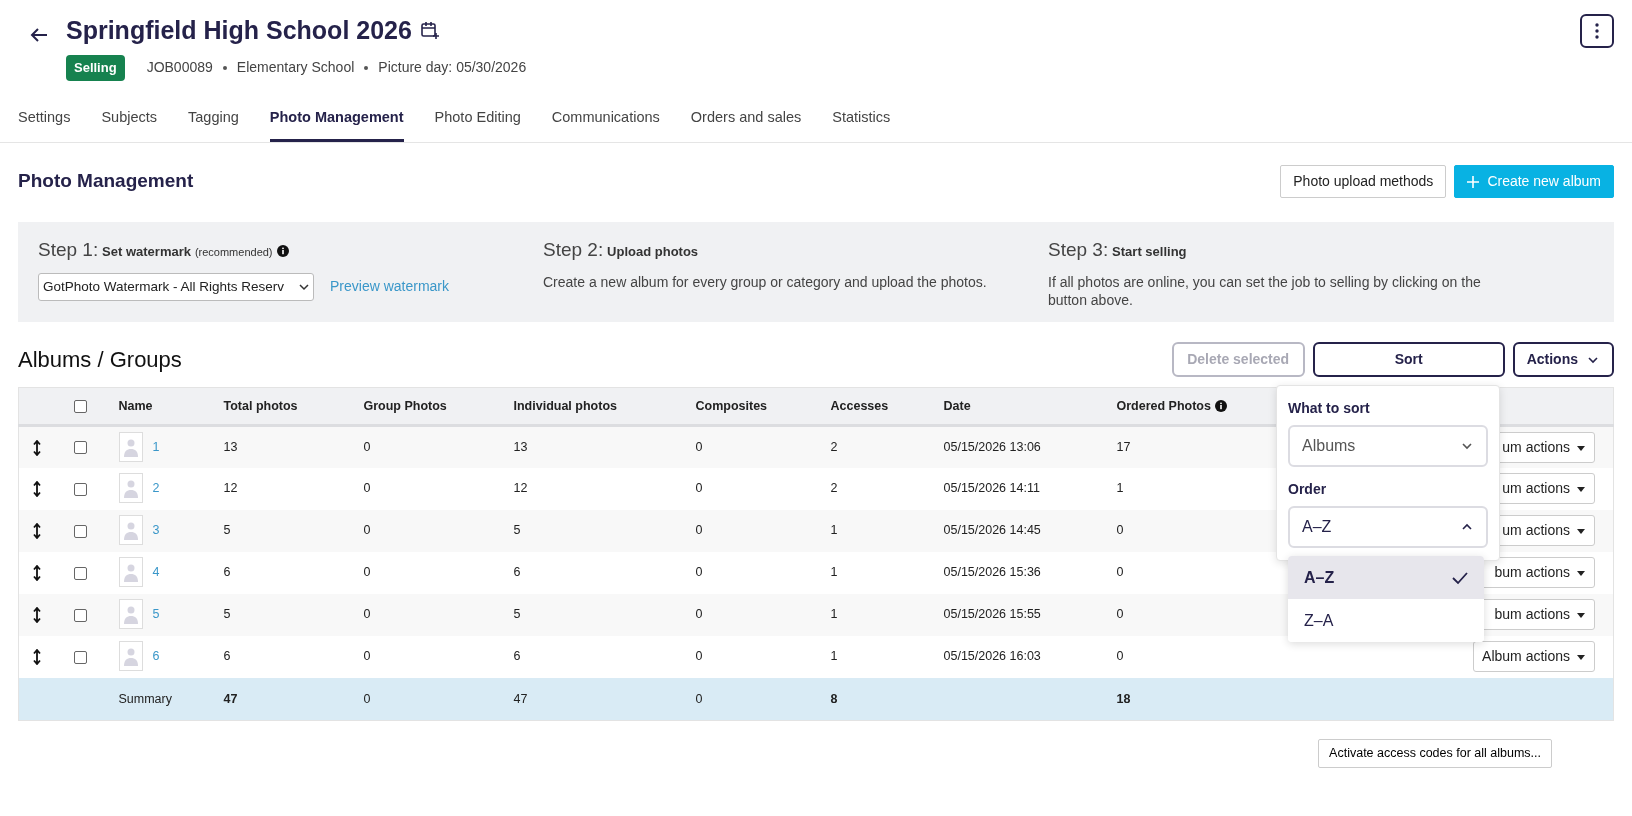  Describe the element at coordinates (1117, 250) in the screenshot. I see `step-heading: Step 3: Start selling` at that location.